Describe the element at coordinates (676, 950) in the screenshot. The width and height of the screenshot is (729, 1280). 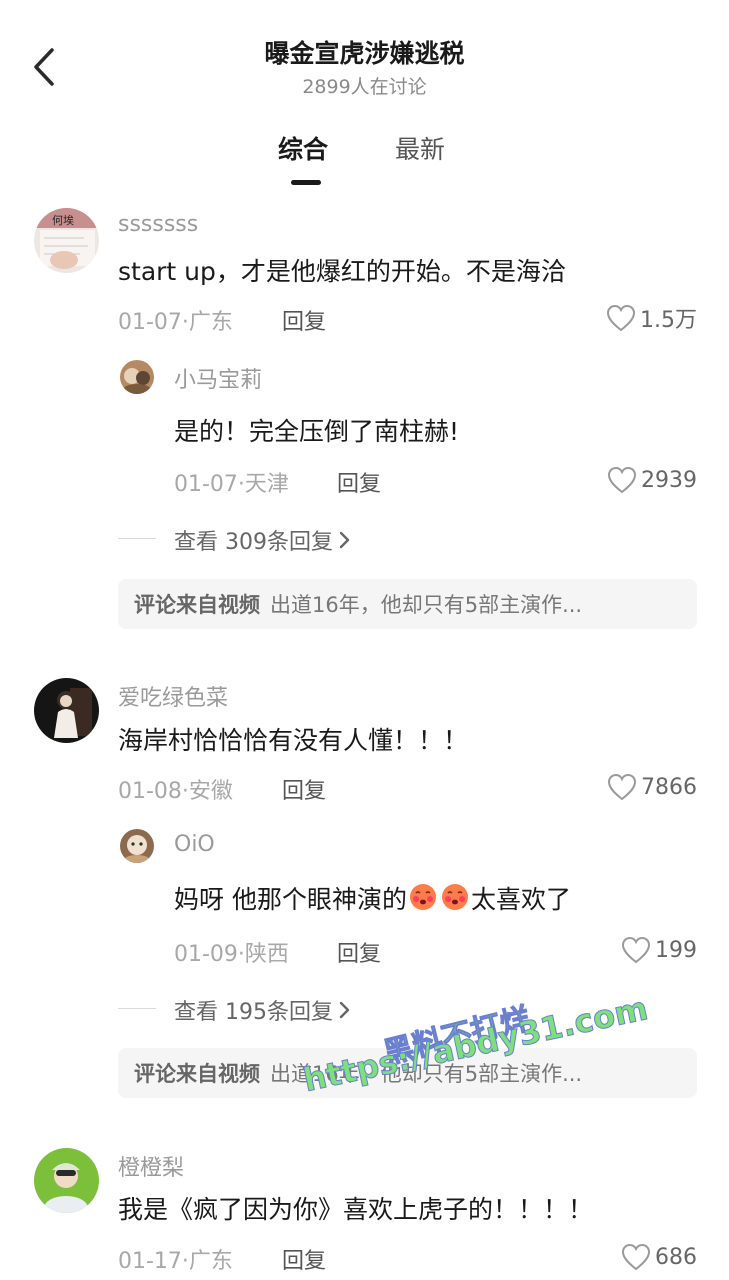
I see `like-count: 199` at that location.